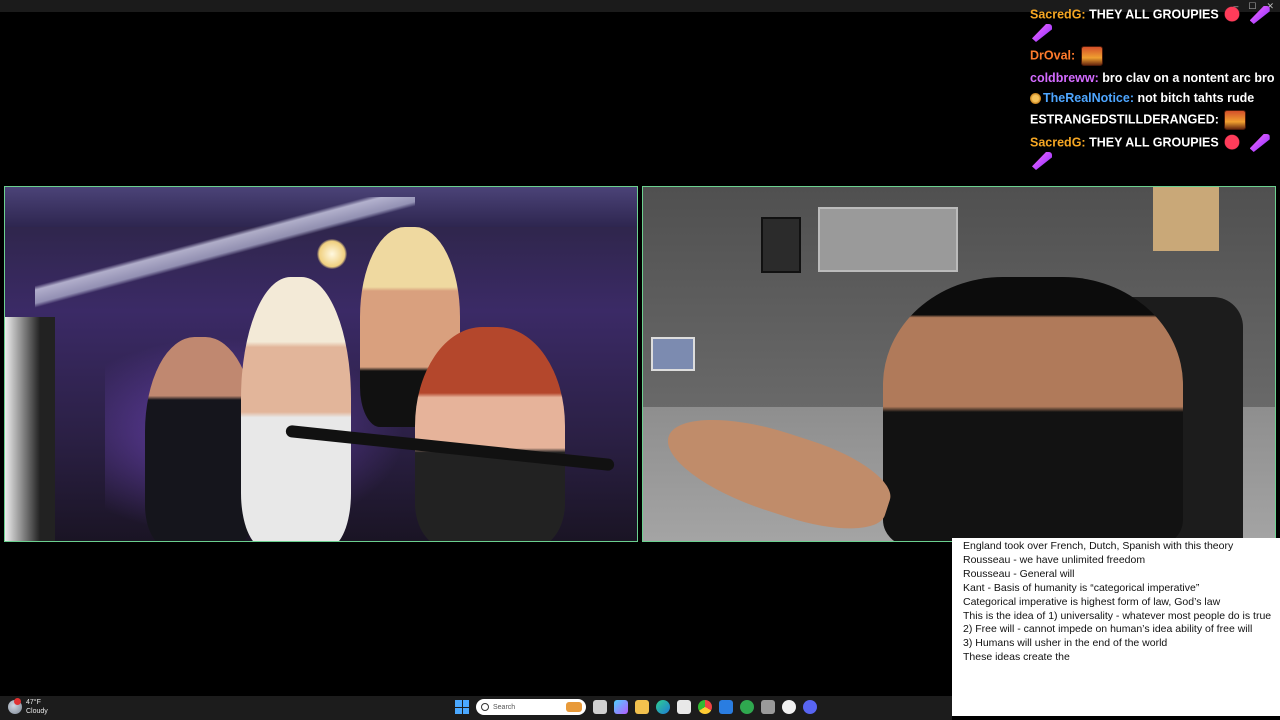  Describe the element at coordinates (531, 707) in the screenshot. I see `taskbar-search-input: Search` at that location.